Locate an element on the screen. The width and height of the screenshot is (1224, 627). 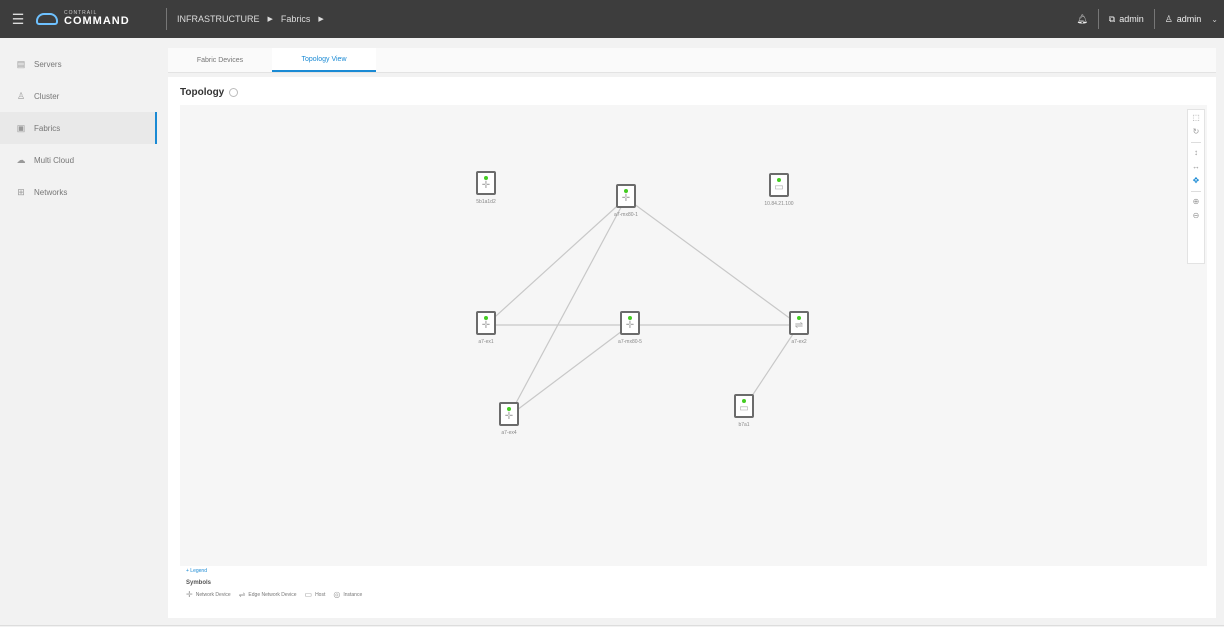
horizontal-layout-icon: ↔ is located at coordinates (1196, 167).